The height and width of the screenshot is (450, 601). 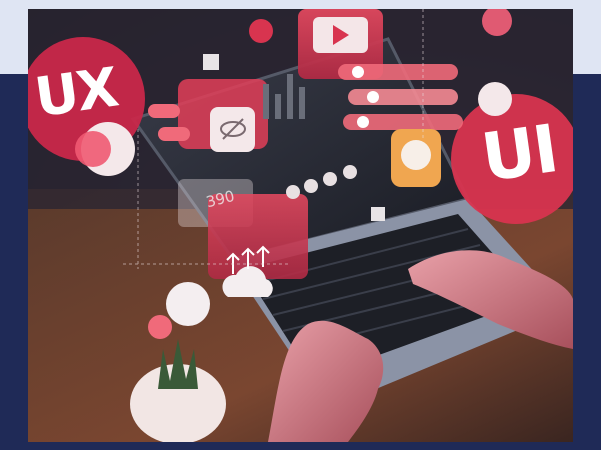 I want to click on left-pink-dot, so click(x=160, y=327).